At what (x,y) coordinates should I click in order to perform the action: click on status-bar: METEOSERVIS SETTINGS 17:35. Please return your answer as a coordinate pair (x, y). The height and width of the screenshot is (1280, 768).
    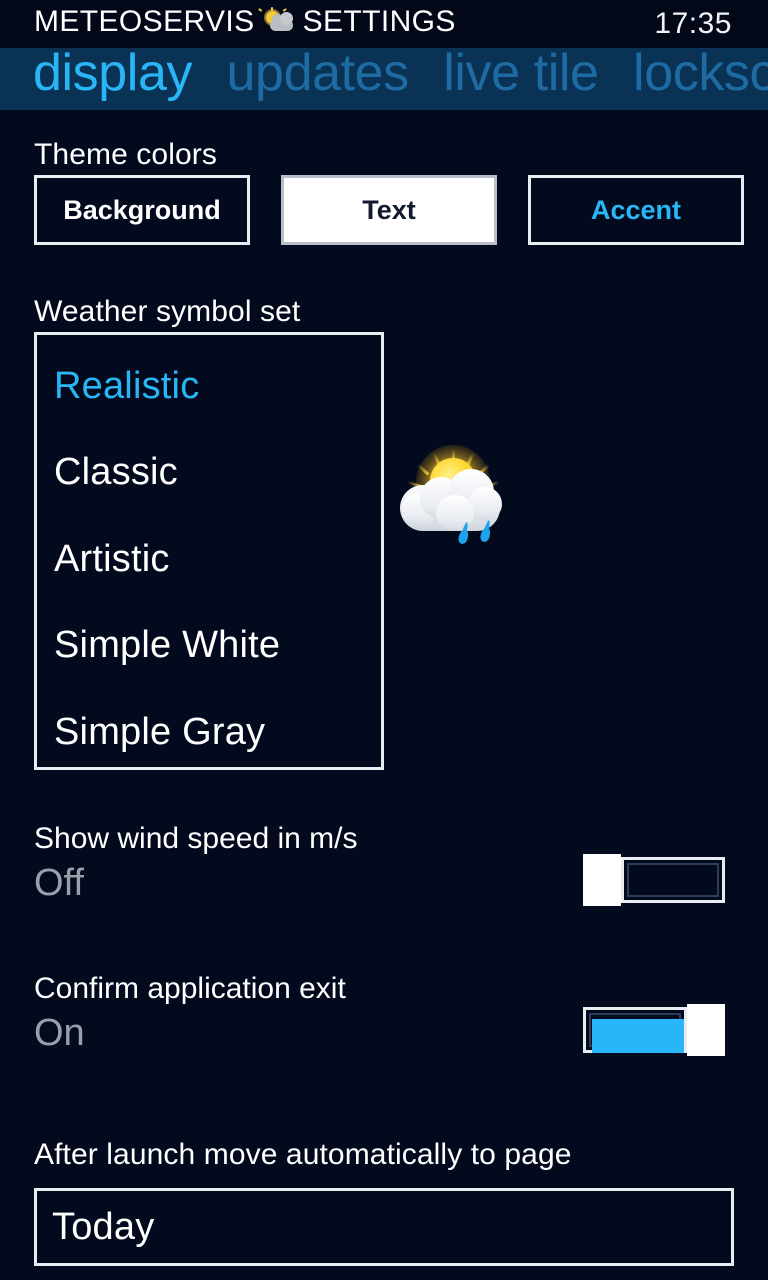
    Looking at the image, I should click on (384, 24).